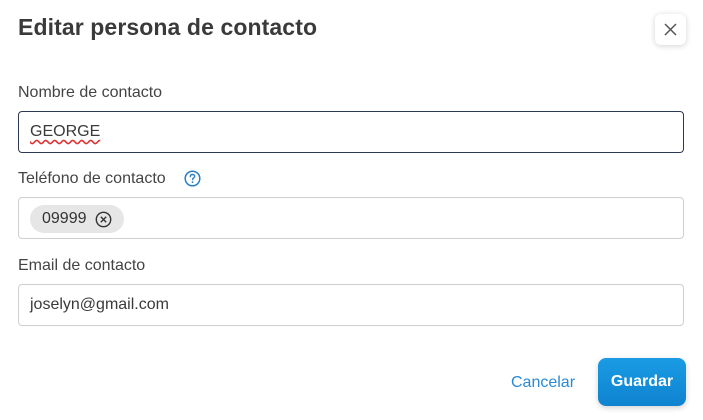 This screenshot has height=420, width=703. What do you see at coordinates (351, 218) in the screenshot?
I see `contact-phone-input: 09999` at bounding box center [351, 218].